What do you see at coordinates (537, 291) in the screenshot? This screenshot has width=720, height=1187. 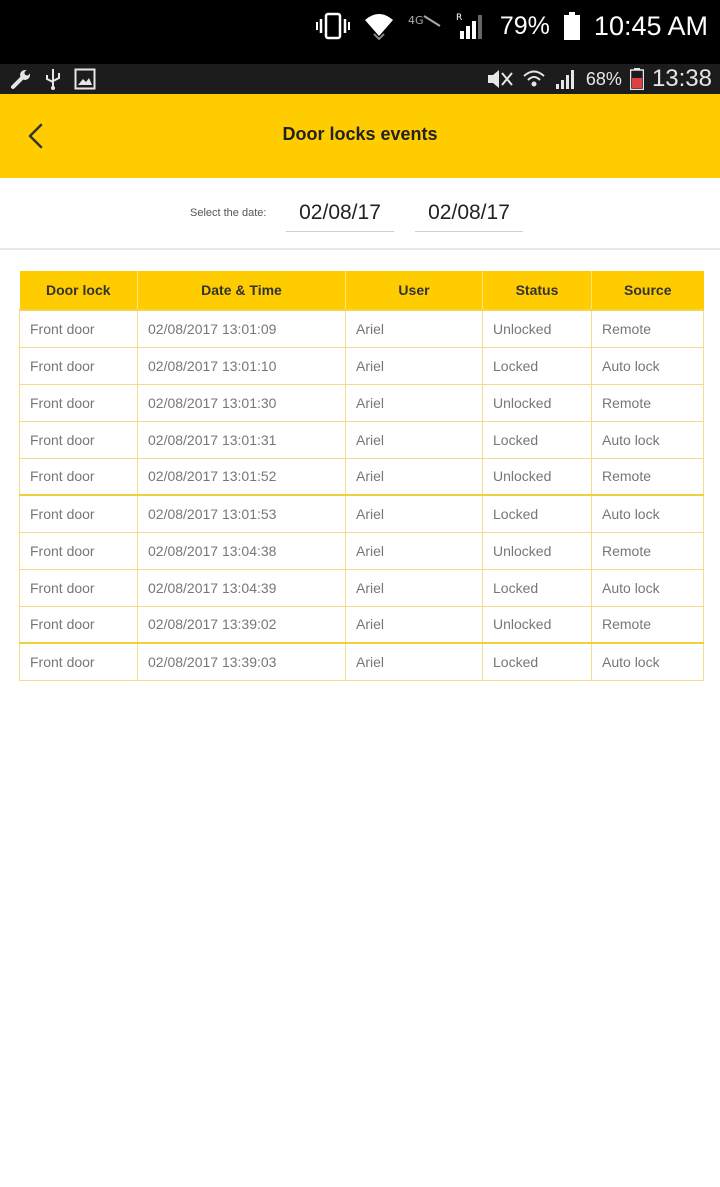 I see `column-header-status: Status` at bounding box center [537, 291].